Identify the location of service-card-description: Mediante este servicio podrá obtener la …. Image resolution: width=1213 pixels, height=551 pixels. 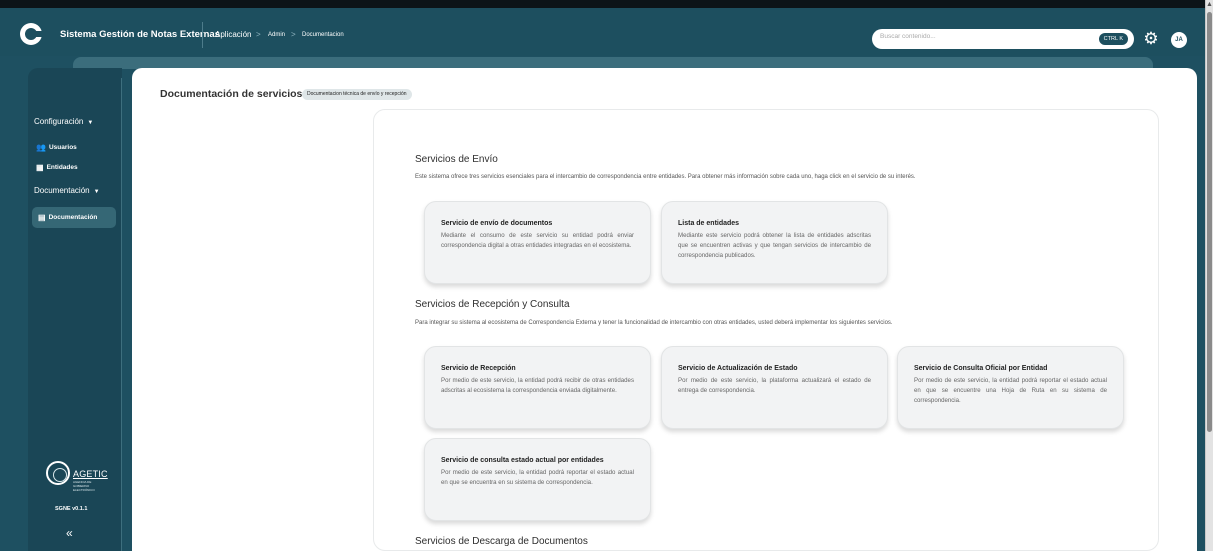
(774, 245).